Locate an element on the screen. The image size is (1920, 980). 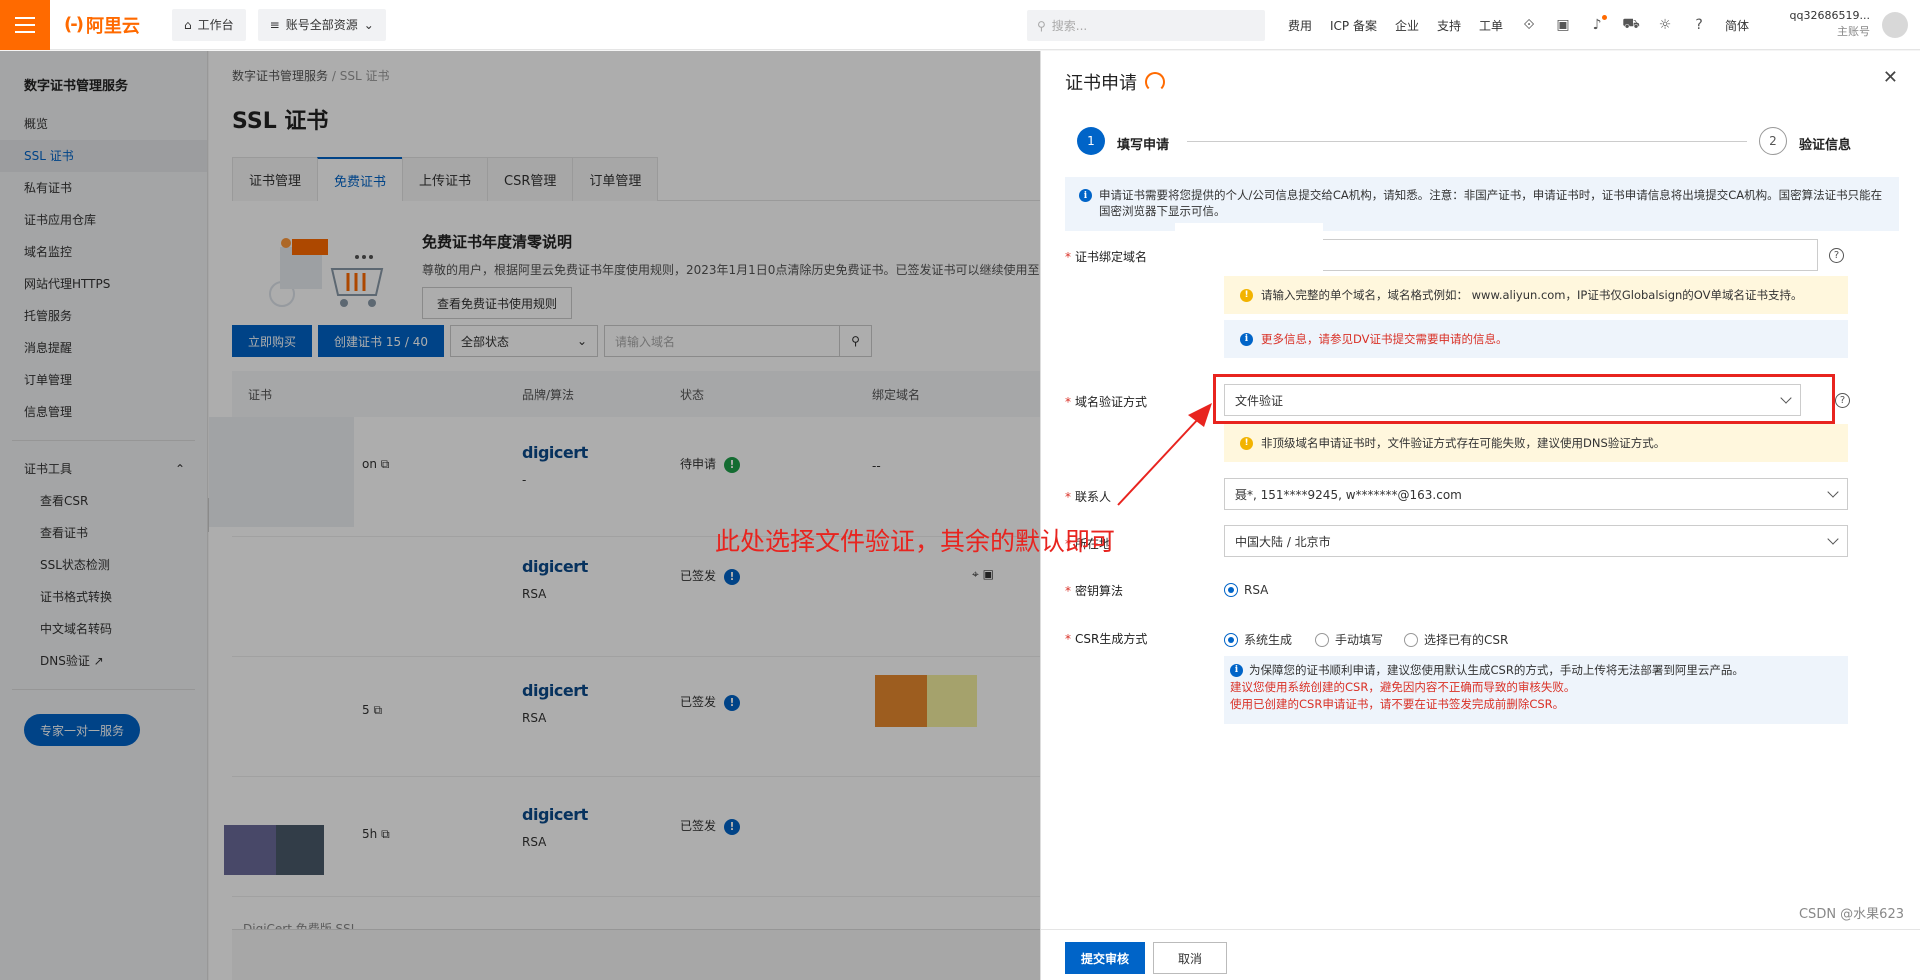
terminal-icon: ▣ is located at coordinates (1563, 25).